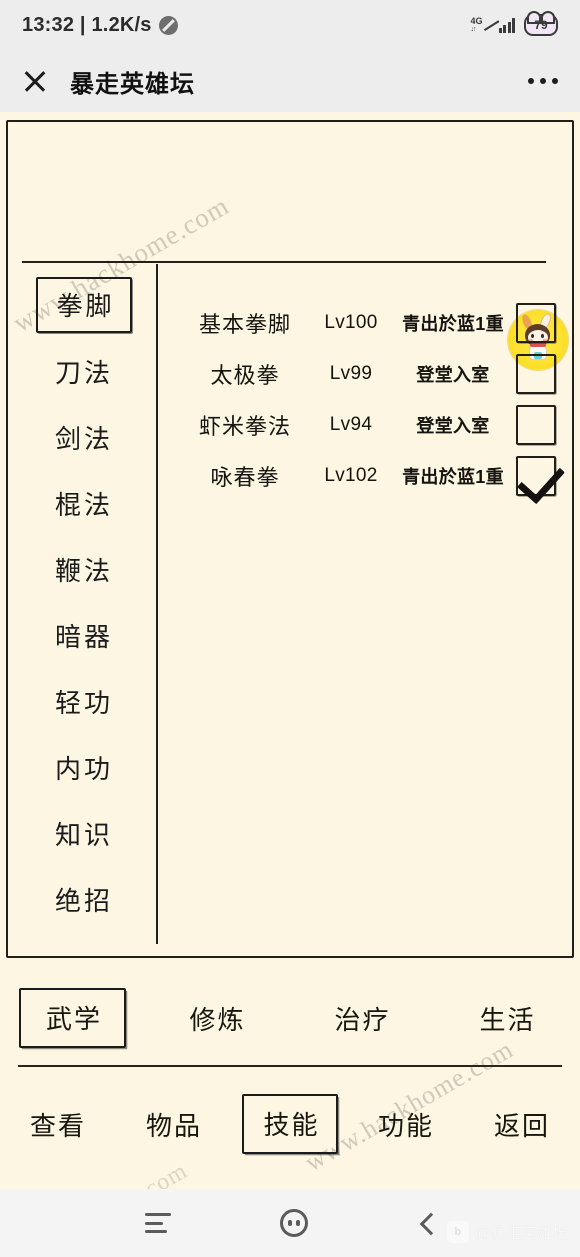  I want to click on tab-label: 生活, so click(507, 1019).